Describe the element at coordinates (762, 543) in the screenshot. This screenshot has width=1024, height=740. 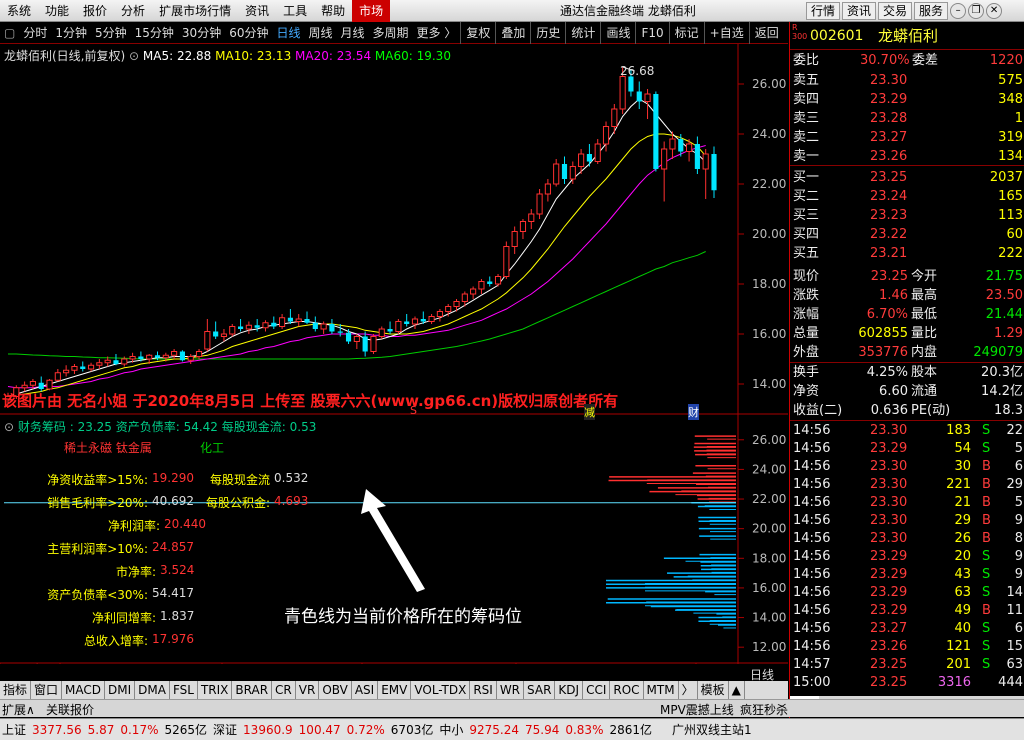
I see `chip-axis: 12.00 14.00 16.00 18.00 20.00 22.00 24.00 26.00` at that location.